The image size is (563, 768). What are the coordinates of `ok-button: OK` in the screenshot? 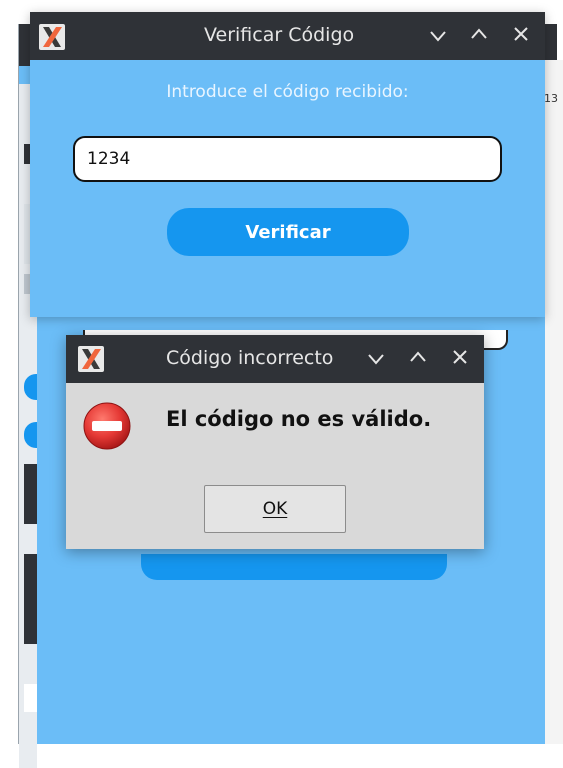 It's located at (275, 509).